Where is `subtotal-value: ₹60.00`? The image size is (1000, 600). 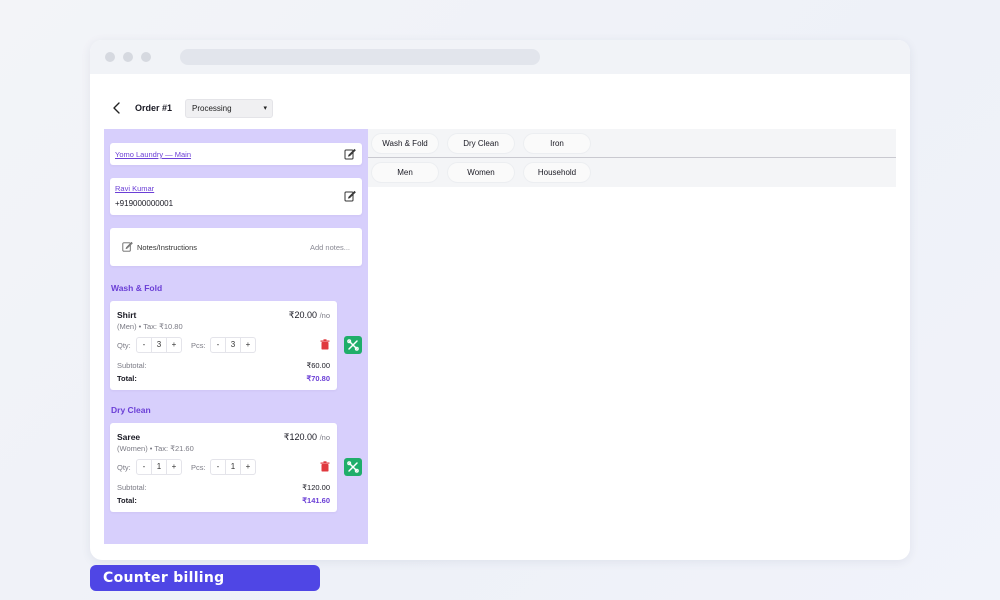
subtotal-value: ₹60.00 is located at coordinates (318, 365).